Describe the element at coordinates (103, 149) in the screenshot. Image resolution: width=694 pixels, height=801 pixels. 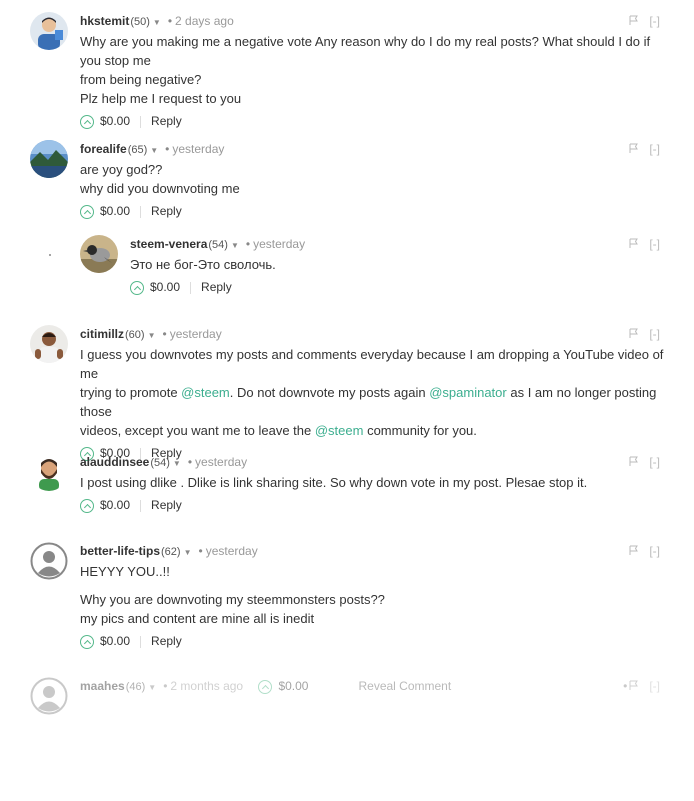
I see `author-link: forealife` at that location.